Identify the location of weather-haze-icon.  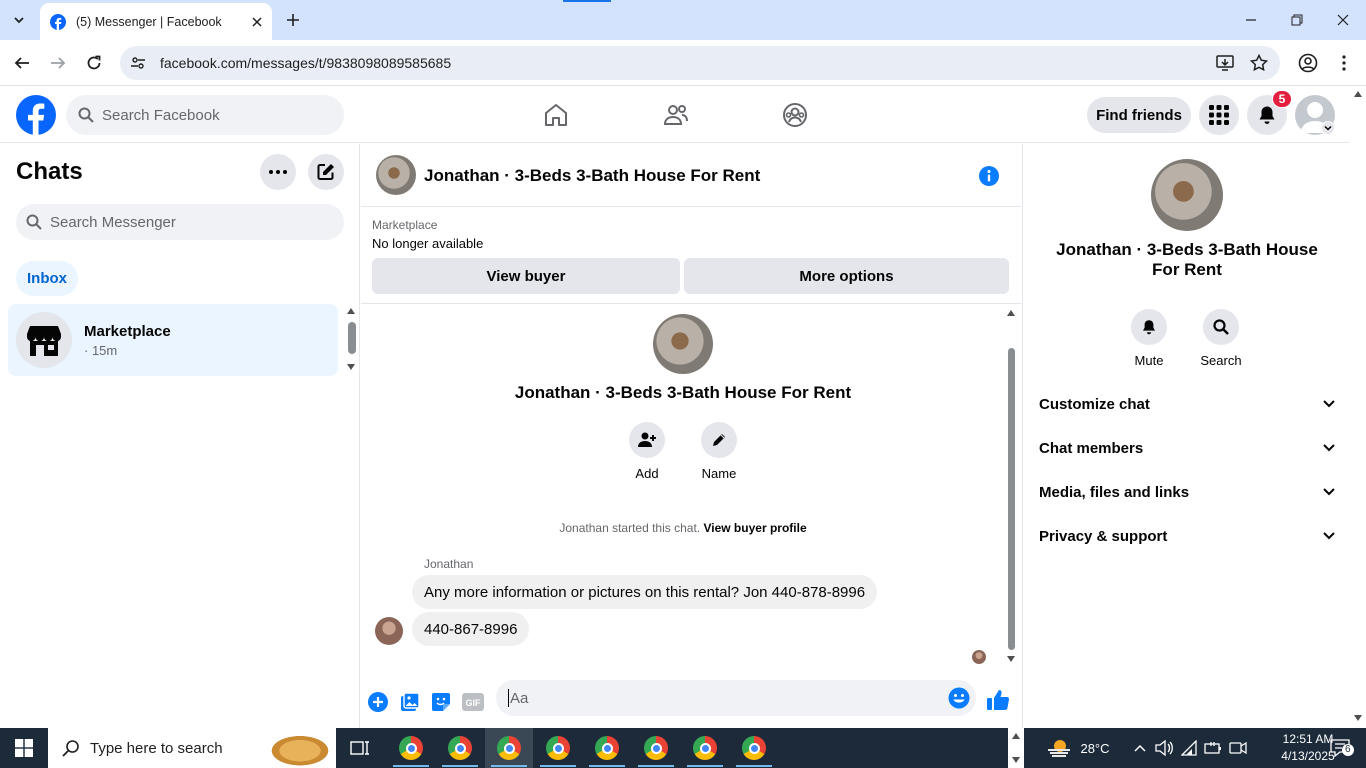
(1059, 748).